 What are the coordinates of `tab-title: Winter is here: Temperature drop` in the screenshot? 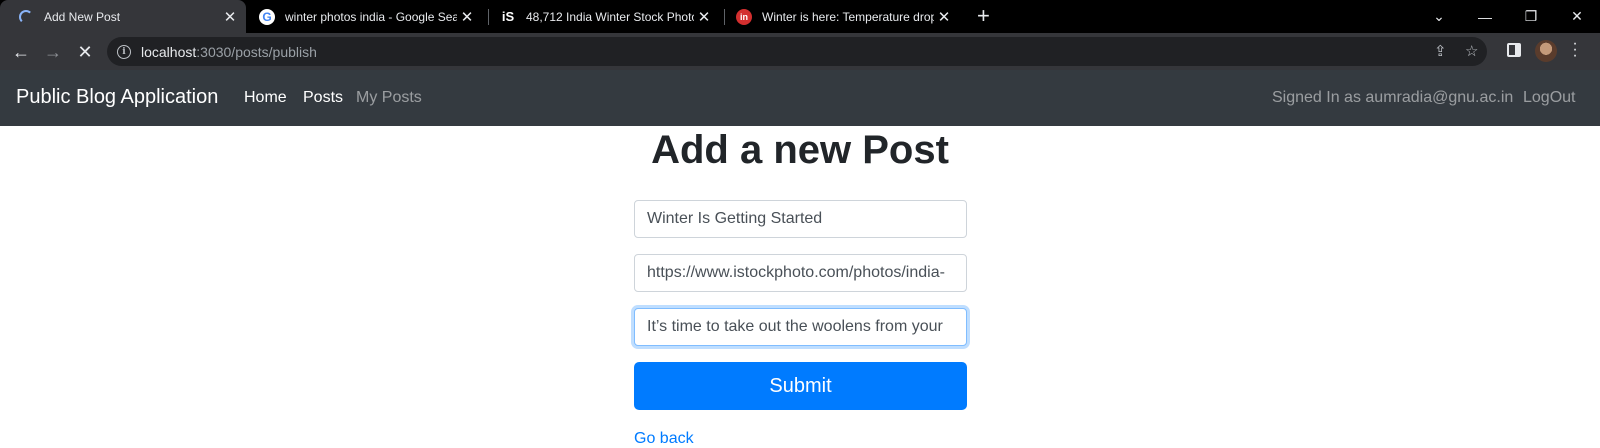 It's located at (848, 16).